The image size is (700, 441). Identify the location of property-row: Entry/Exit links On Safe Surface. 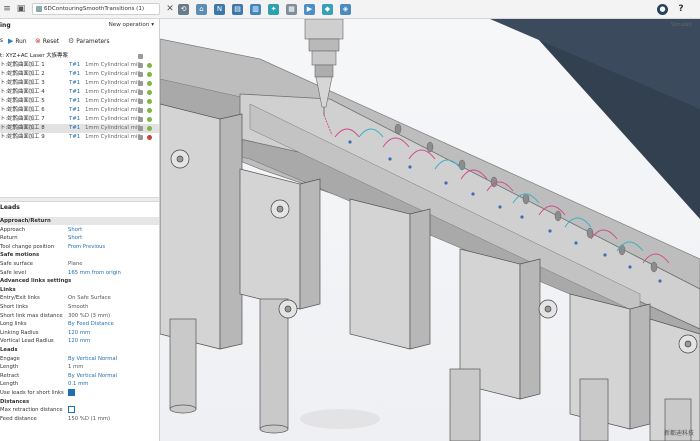
(79, 298).